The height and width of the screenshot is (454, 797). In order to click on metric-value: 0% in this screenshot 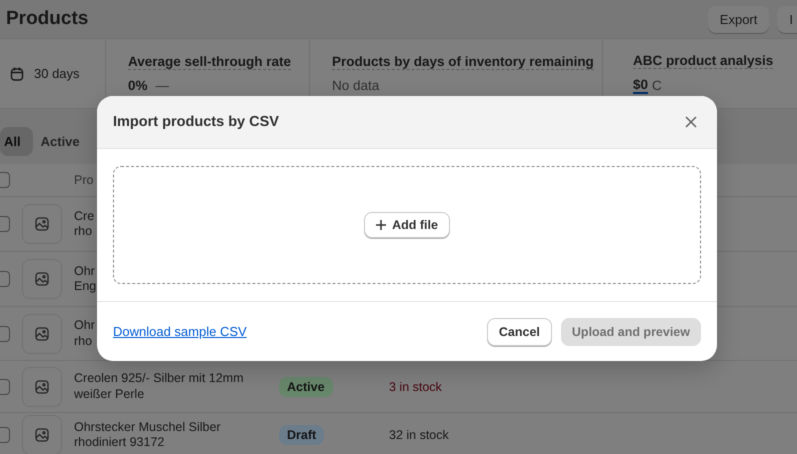, I will do `click(138, 85)`.